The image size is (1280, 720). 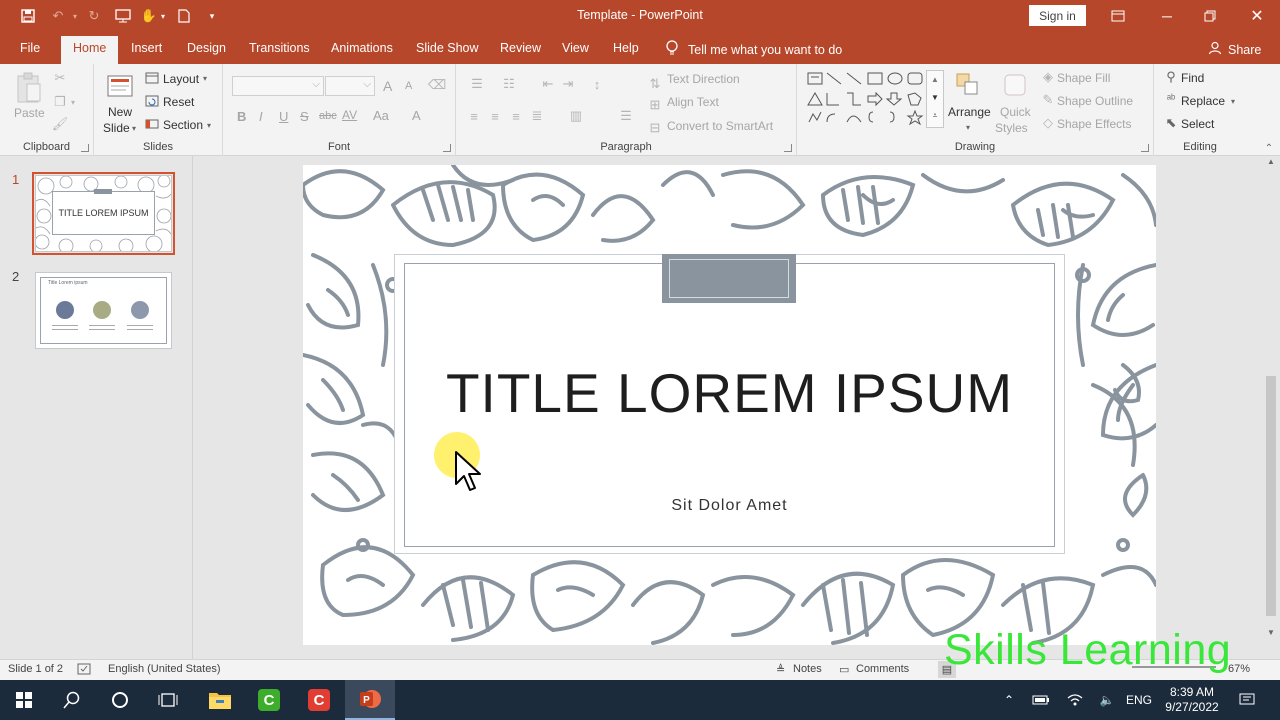 What do you see at coordinates (626, 116) in the screenshot?
I see `text-columns-icon: ☰` at bounding box center [626, 116].